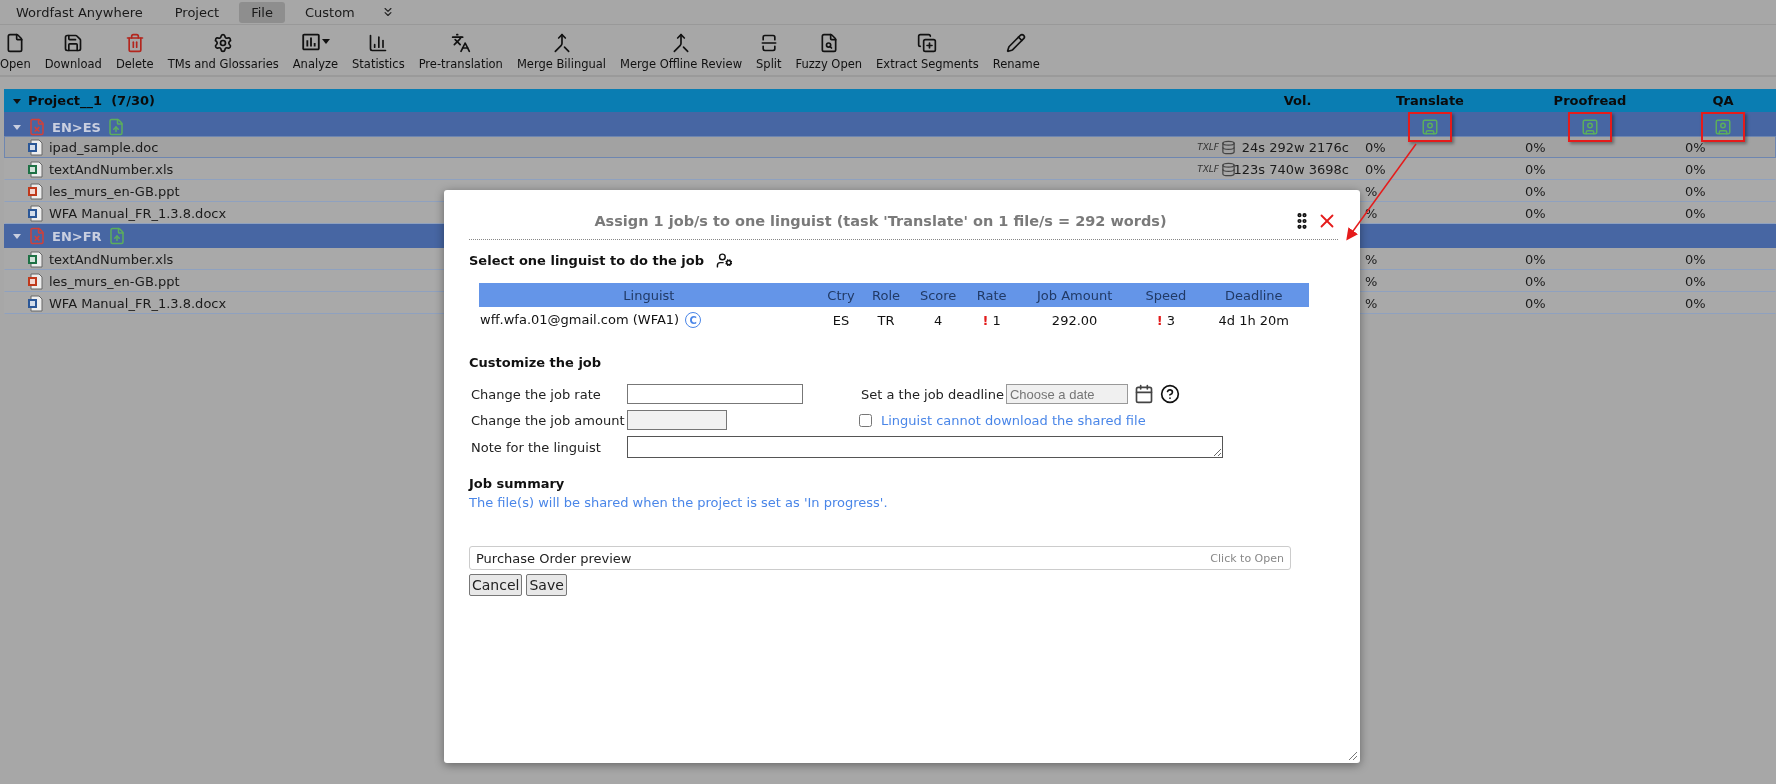 This screenshot has width=1776, height=784. I want to click on table-cell: TR, so click(886, 320).